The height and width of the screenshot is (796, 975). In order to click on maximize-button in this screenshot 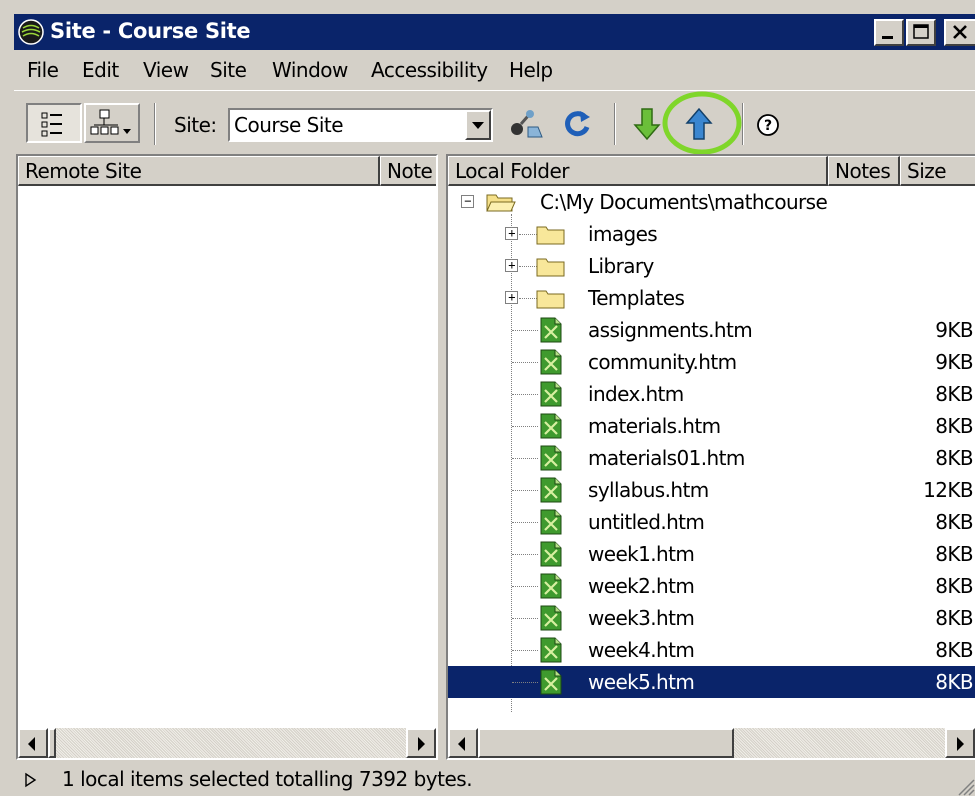, I will do `click(921, 32)`.